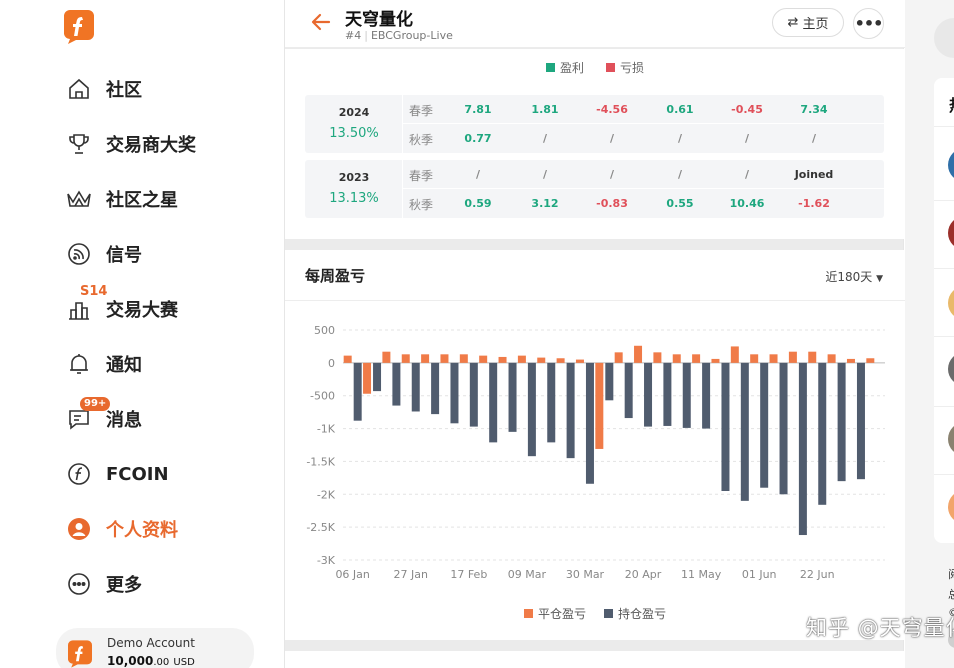  I want to click on year-label: 2023, so click(354, 177).